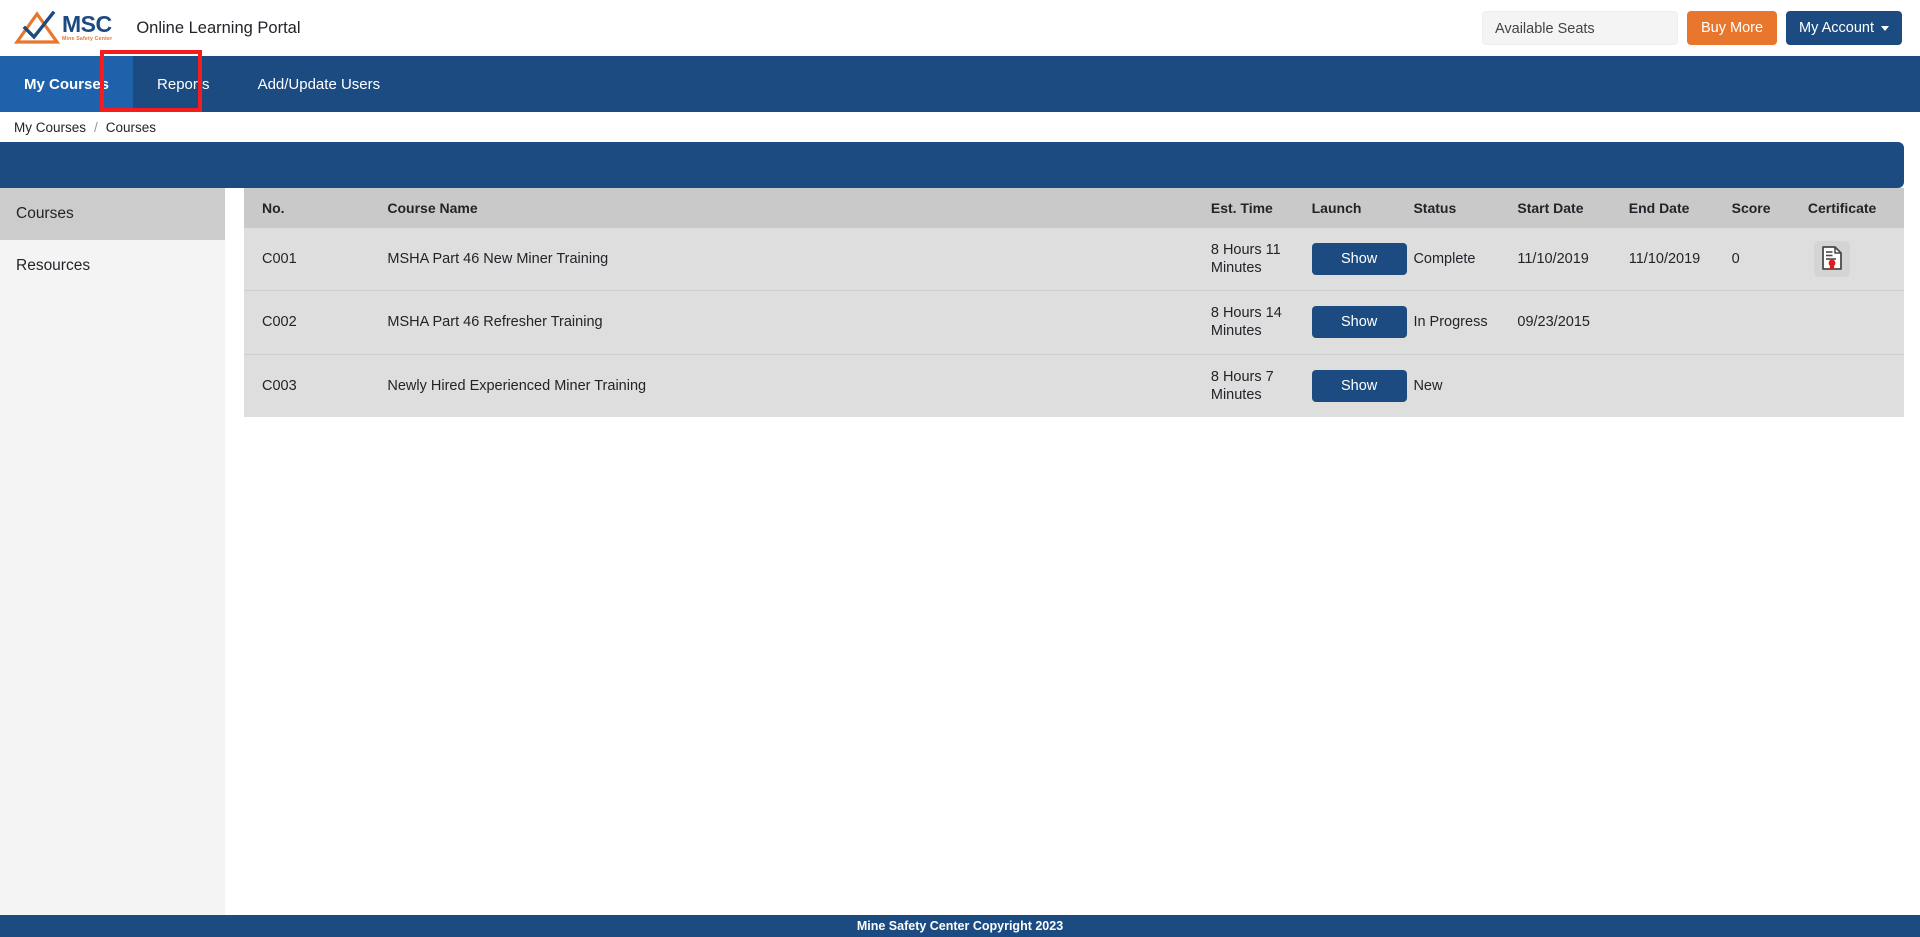 The width and height of the screenshot is (1920, 937). What do you see at coordinates (1565, 322) in the screenshot?
I see `cell-start-date: 09/23/2015` at bounding box center [1565, 322].